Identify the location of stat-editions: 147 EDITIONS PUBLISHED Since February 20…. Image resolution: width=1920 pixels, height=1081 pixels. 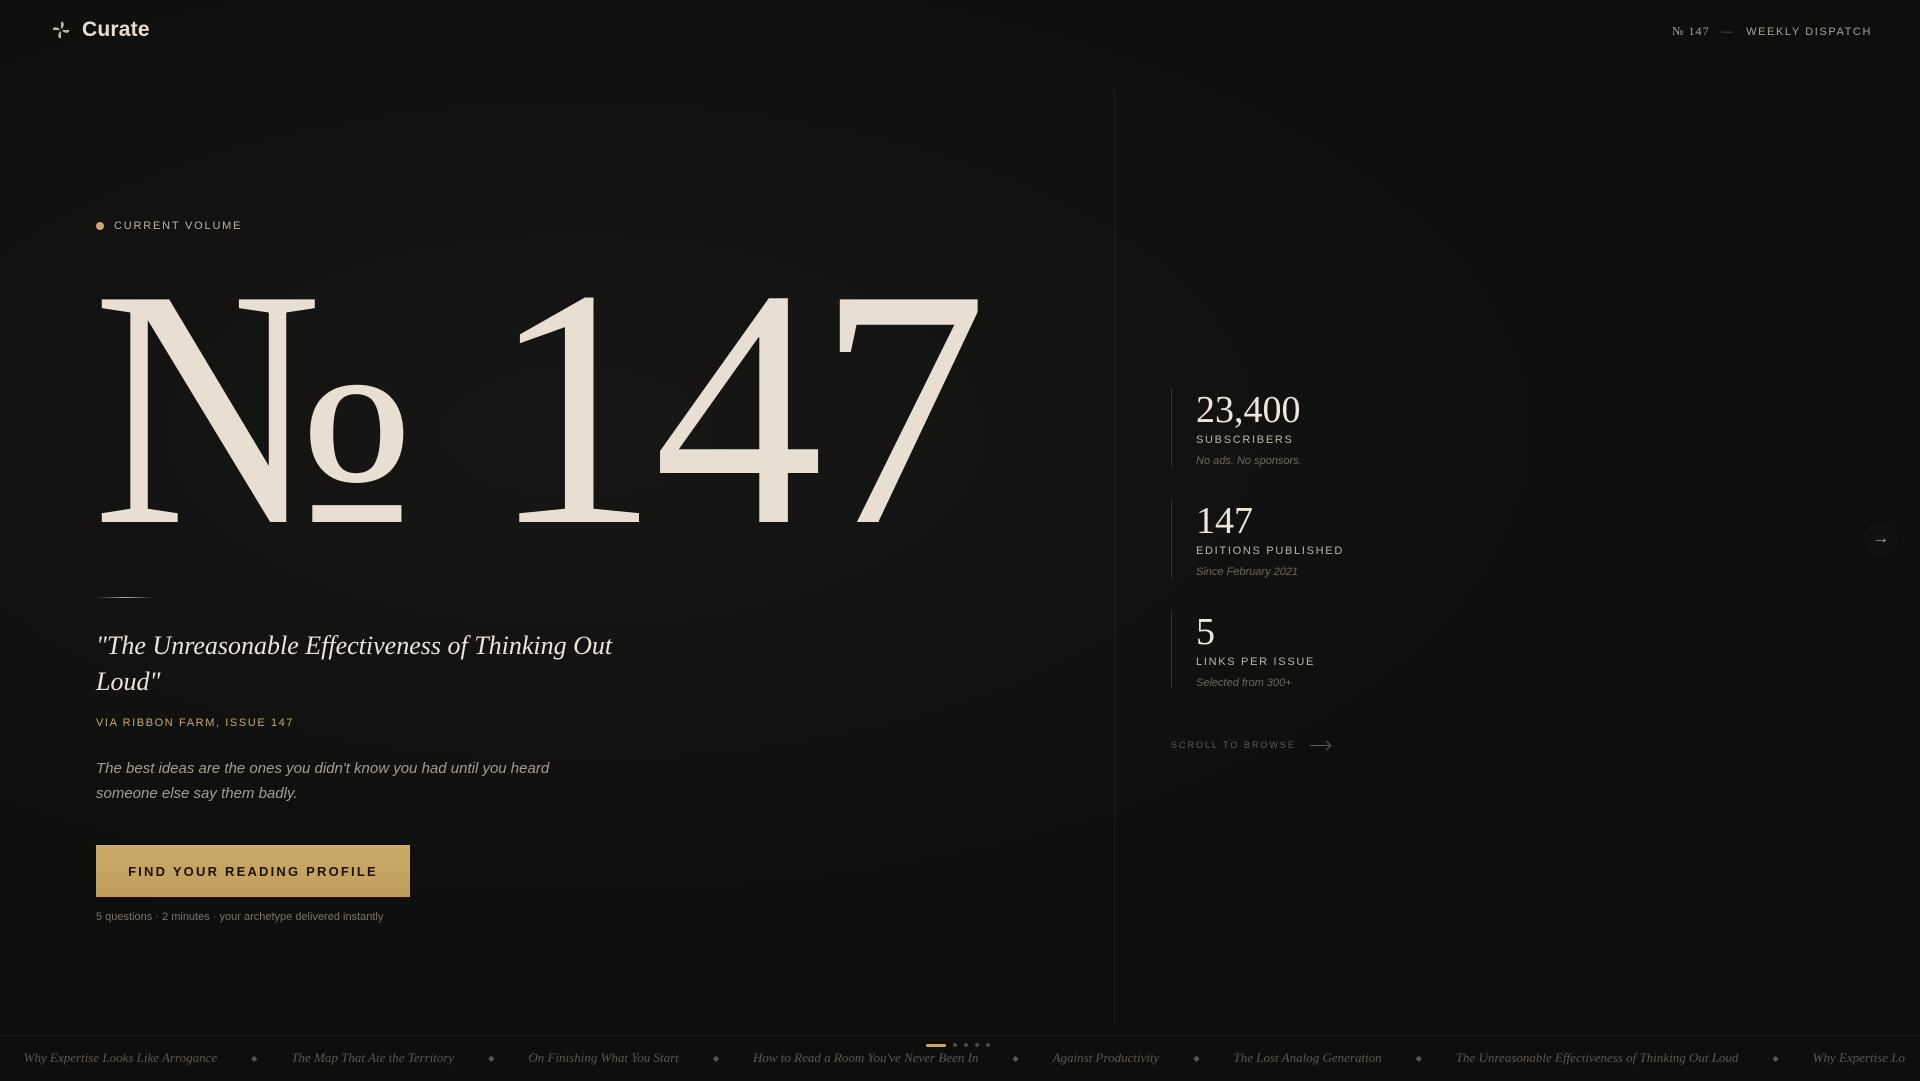
(1257, 538).